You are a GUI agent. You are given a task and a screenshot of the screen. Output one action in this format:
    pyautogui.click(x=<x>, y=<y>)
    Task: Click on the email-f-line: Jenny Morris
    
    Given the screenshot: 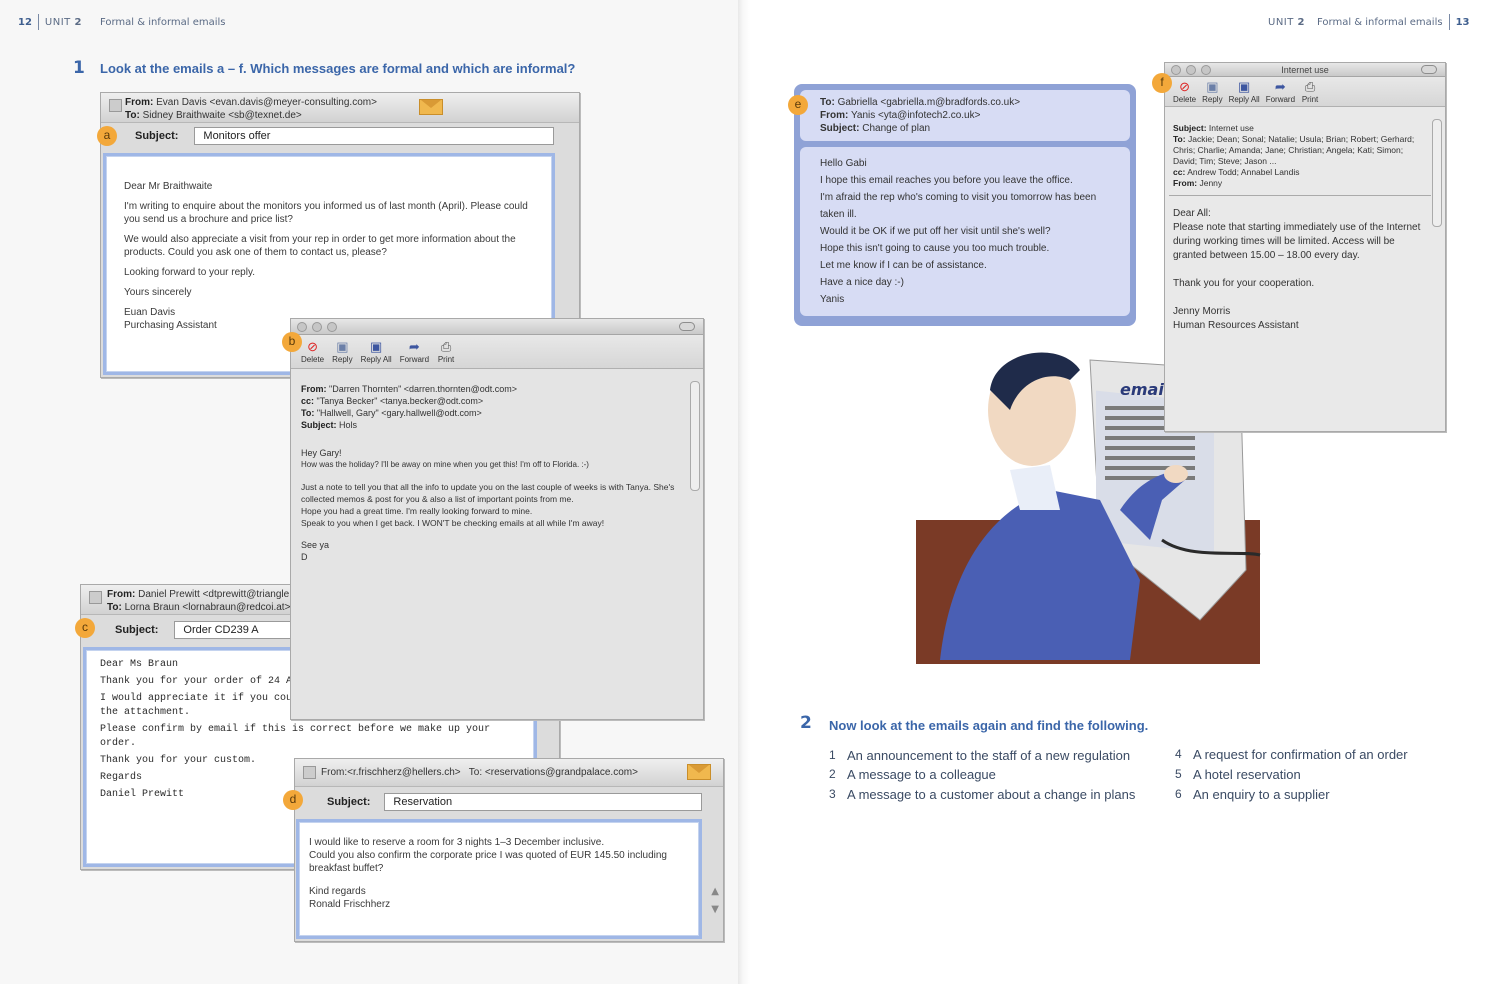 What is the action you would take?
    pyautogui.click(x=1202, y=311)
    